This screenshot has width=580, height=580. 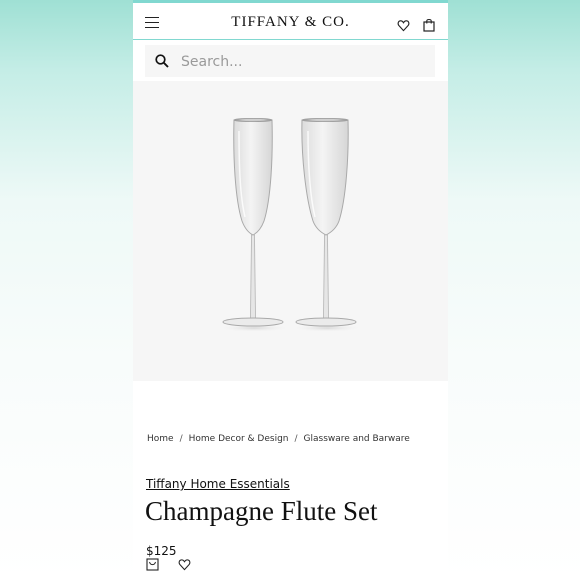 What do you see at coordinates (290, 224) in the screenshot?
I see `champagne-flutes-image` at bounding box center [290, 224].